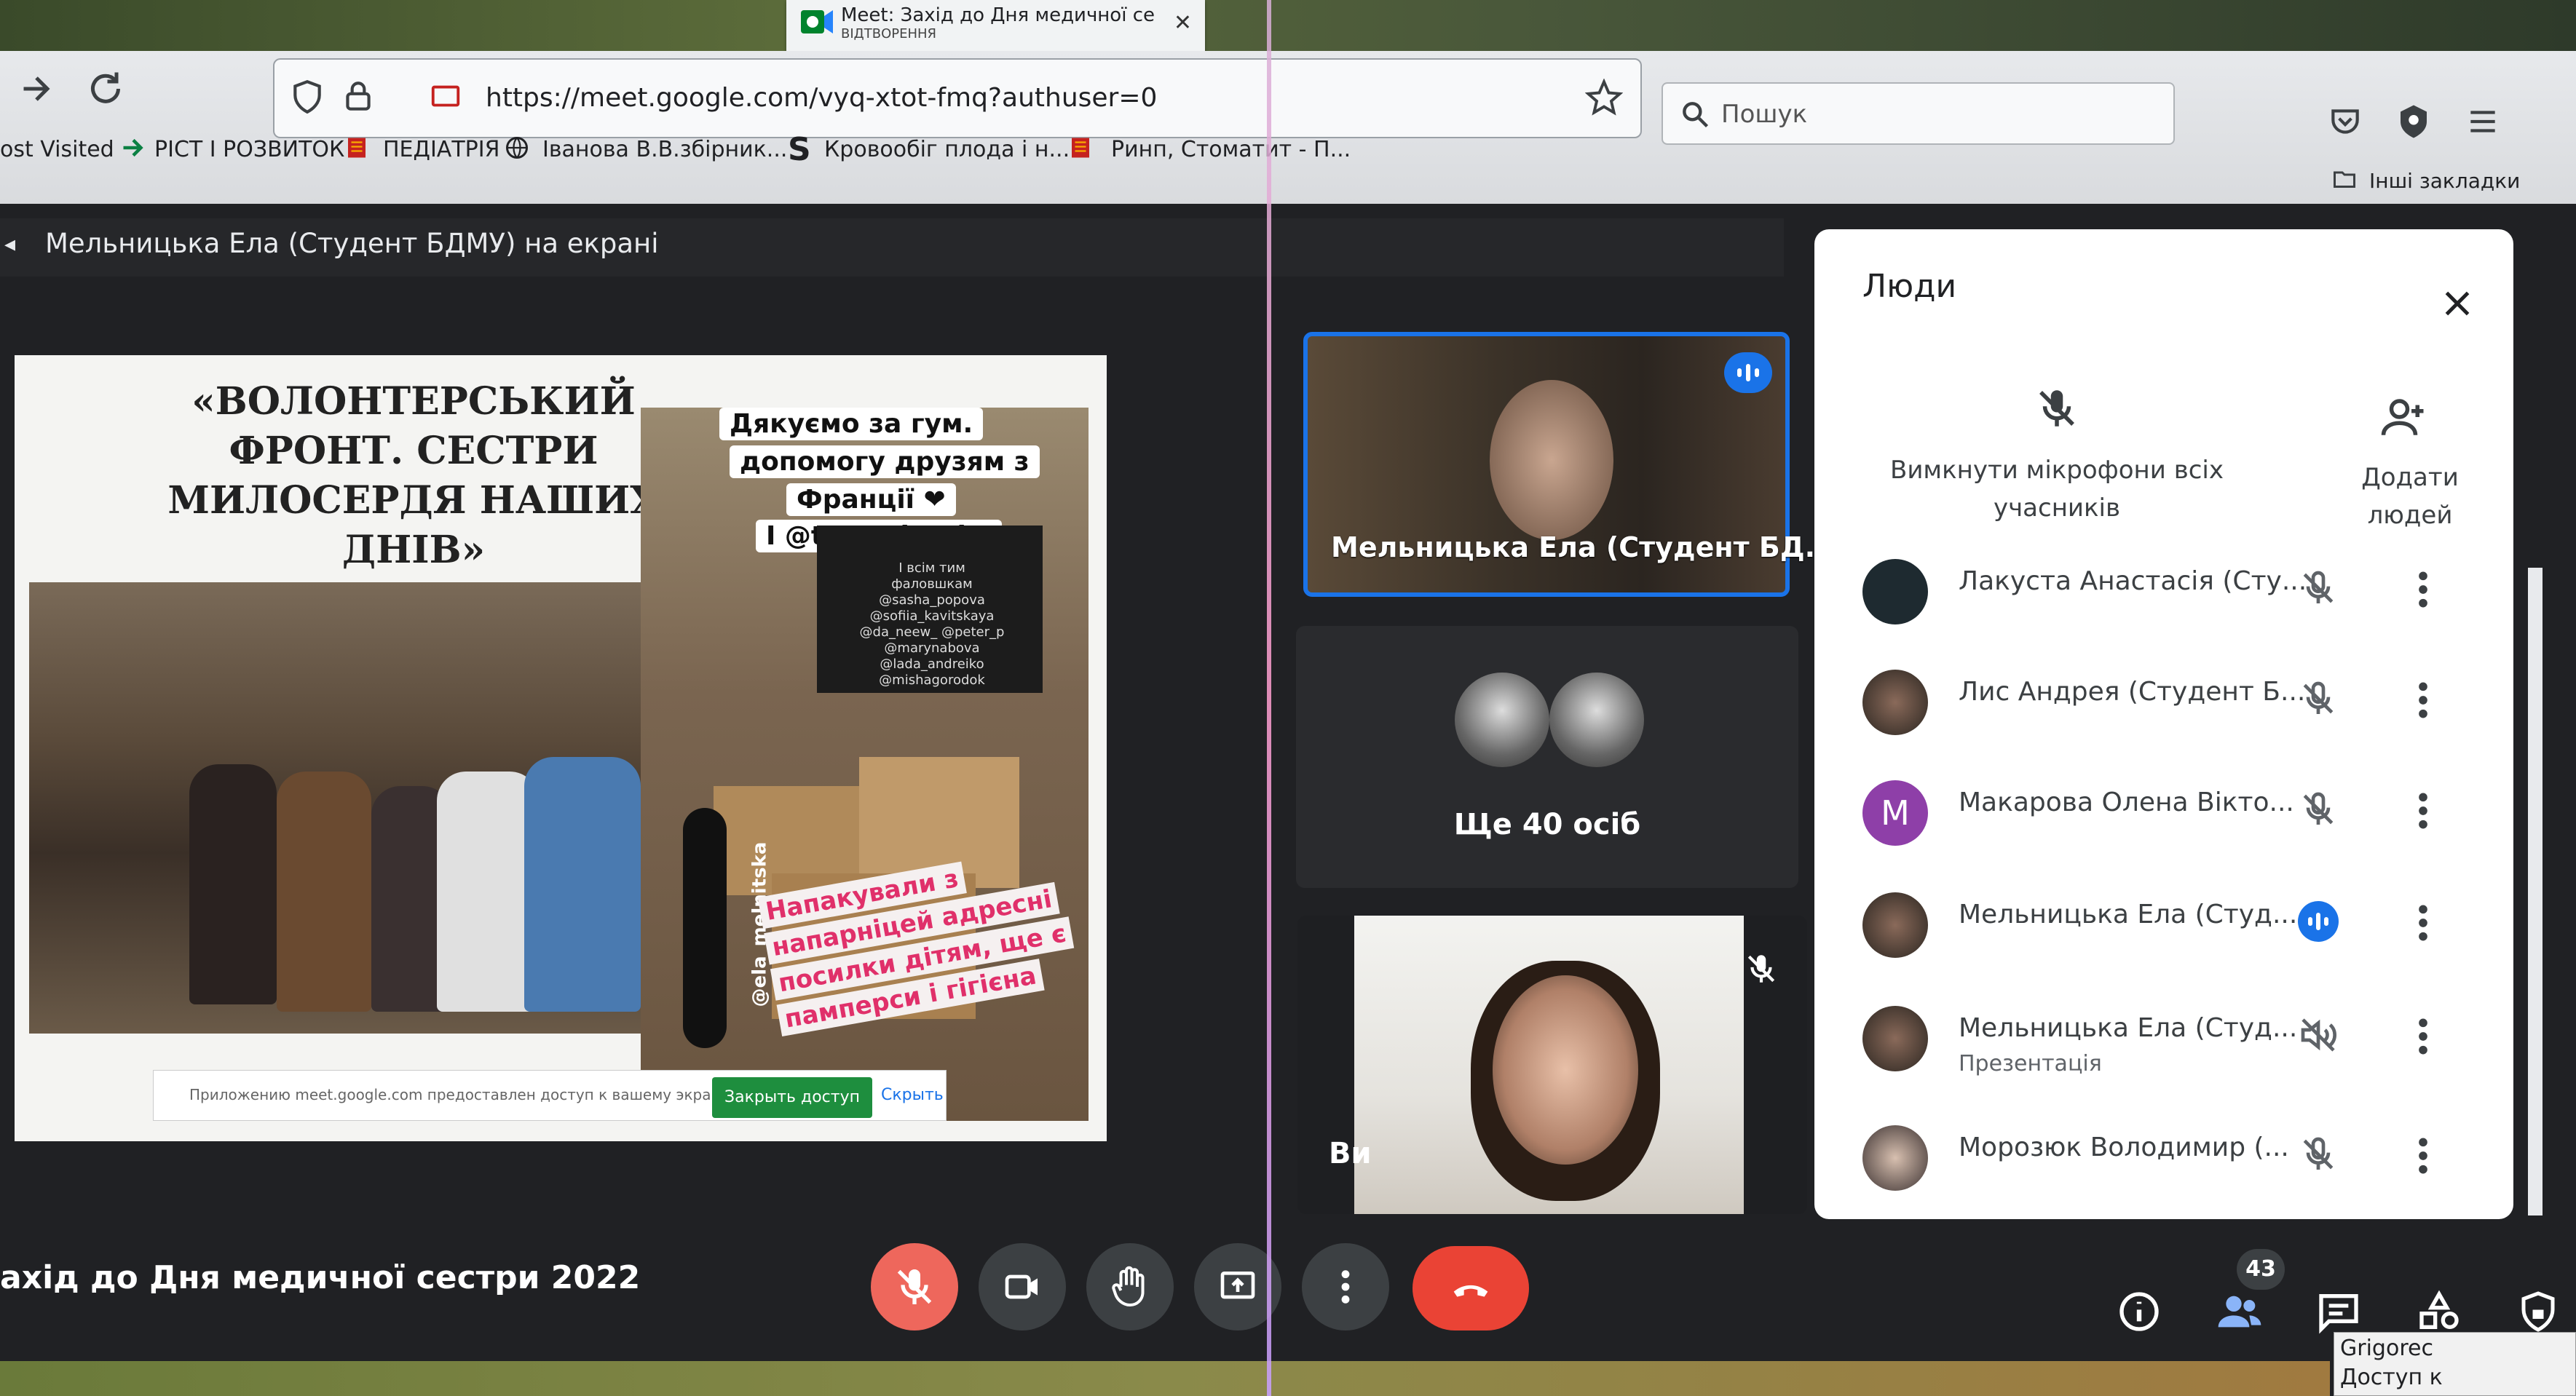 This screenshot has width=2576, height=1396. I want to click on volunteers-group-photo, so click(346, 808).